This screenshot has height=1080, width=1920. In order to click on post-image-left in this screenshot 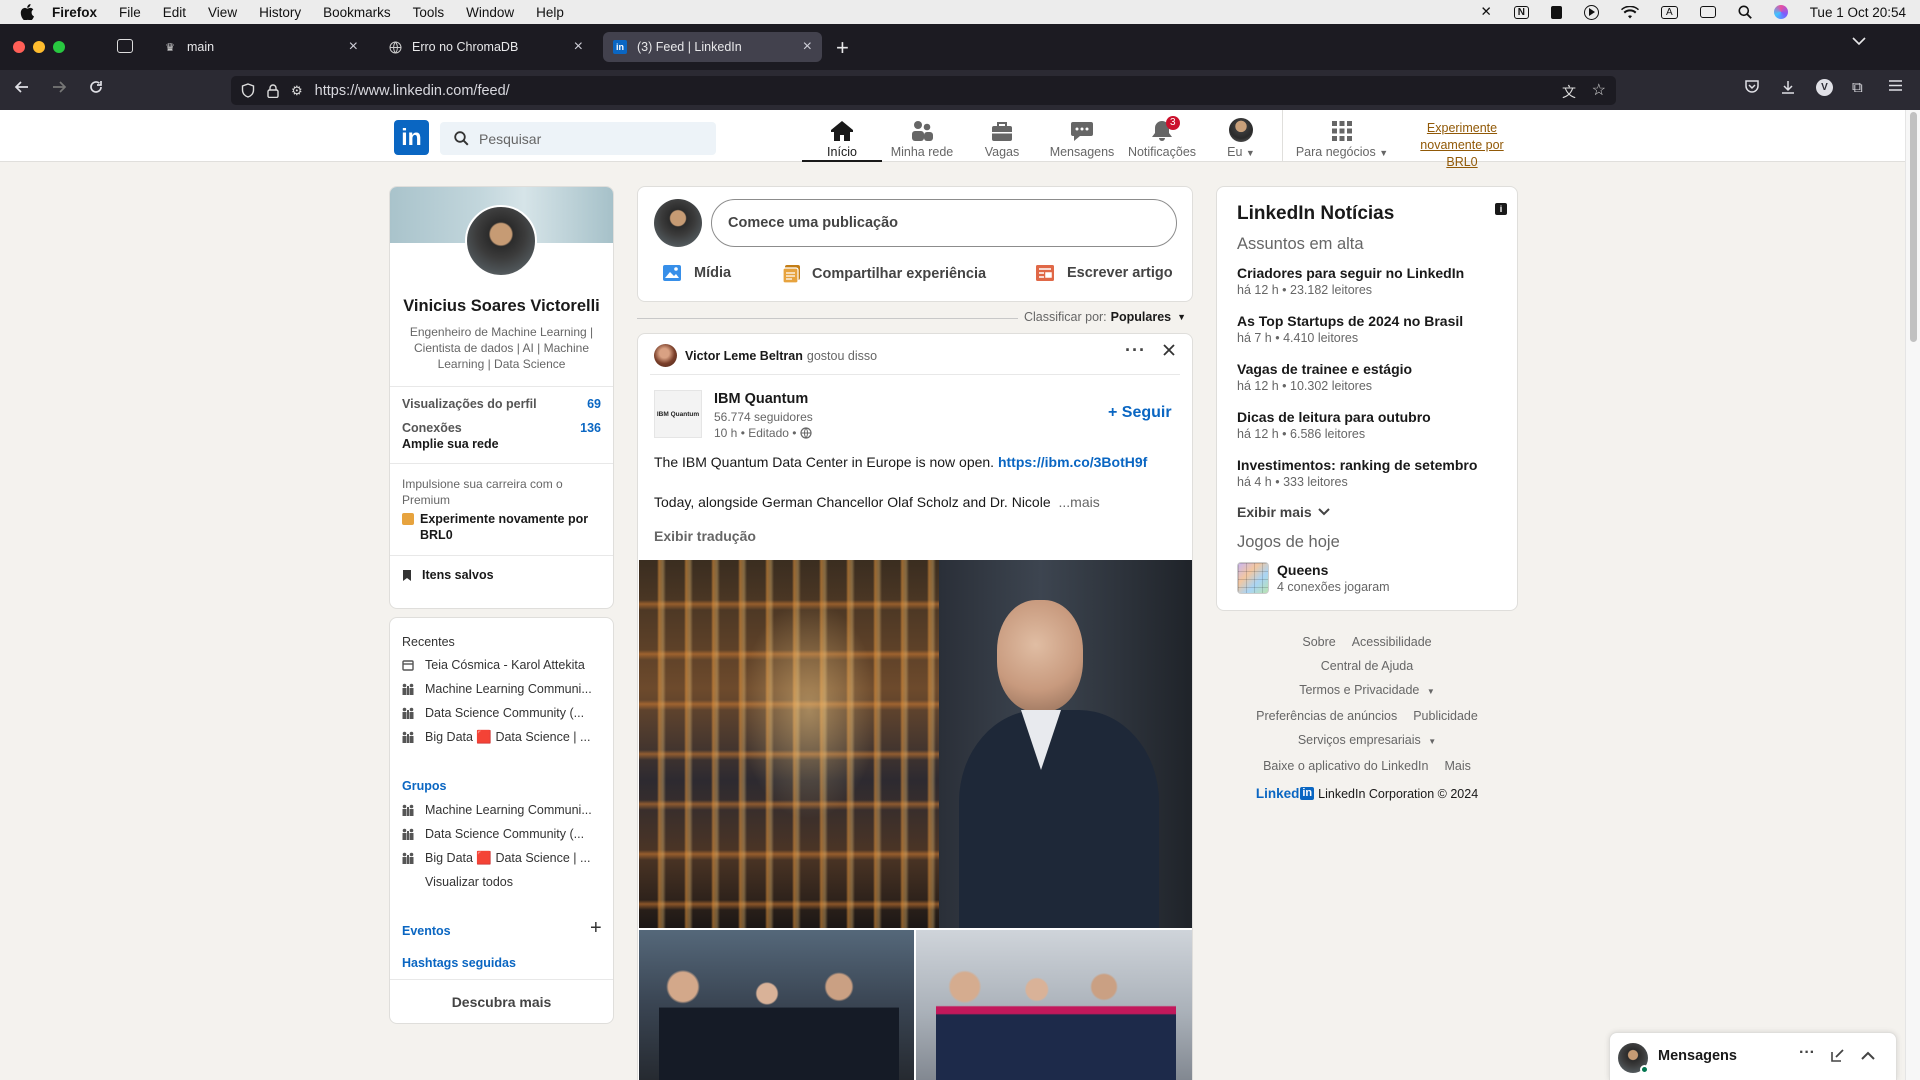, I will do `click(776, 1005)`.